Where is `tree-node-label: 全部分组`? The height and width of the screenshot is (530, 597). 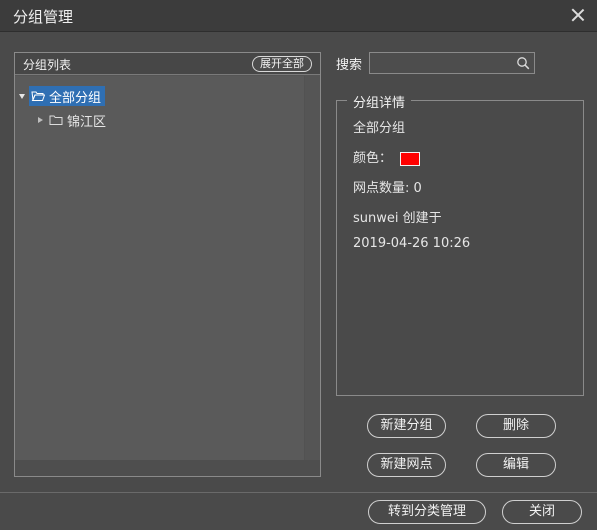 tree-node-label: 全部分组 is located at coordinates (75, 98).